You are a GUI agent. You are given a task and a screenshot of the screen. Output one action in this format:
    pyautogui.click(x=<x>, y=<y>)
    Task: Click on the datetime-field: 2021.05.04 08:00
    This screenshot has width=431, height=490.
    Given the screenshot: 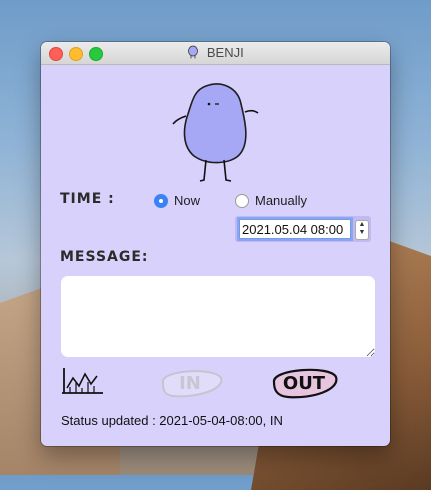 What is the action you would take?
    pyautogui.click(x=295, y=229)
    